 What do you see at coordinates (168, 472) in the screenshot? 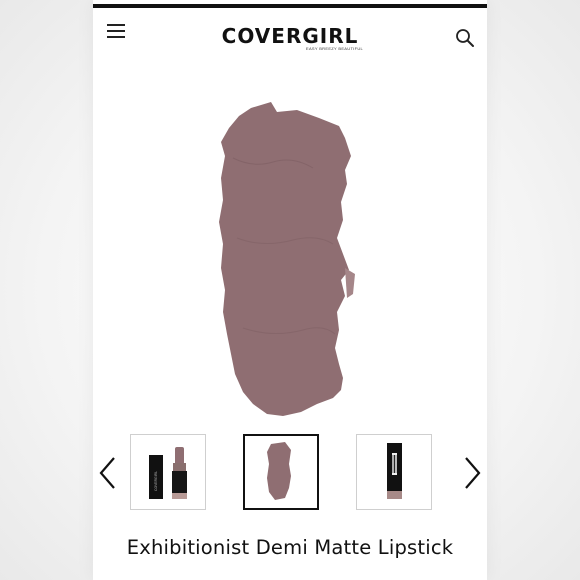
I see `thumbnail-lipstick-open: COVERGIRL` at bounding box center [168, 472].